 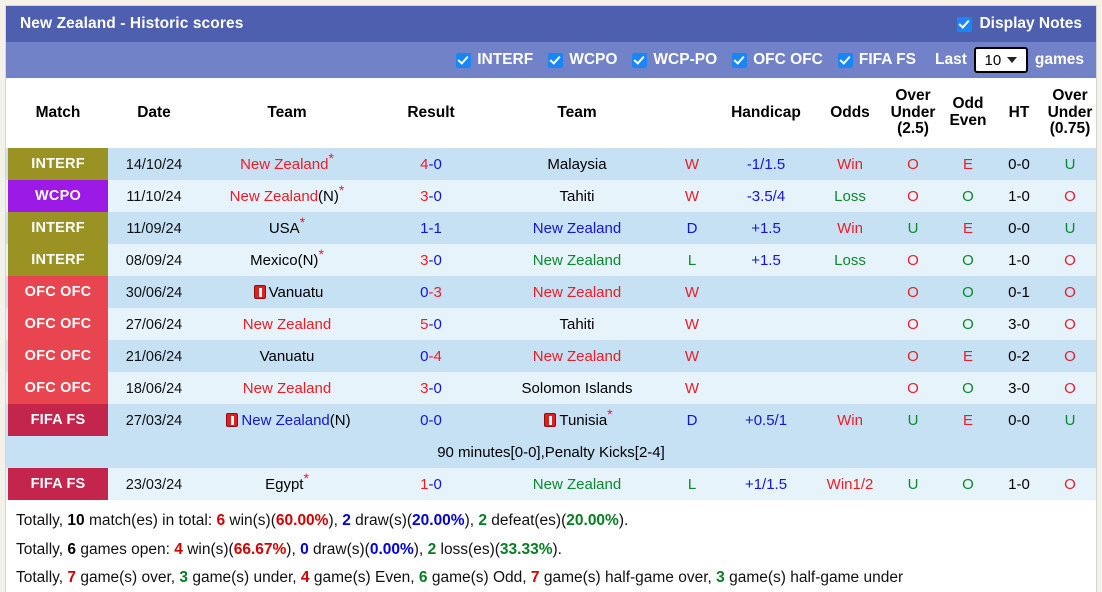 I want to click on oddeven-line2: Even, so click(x=968, y=120).